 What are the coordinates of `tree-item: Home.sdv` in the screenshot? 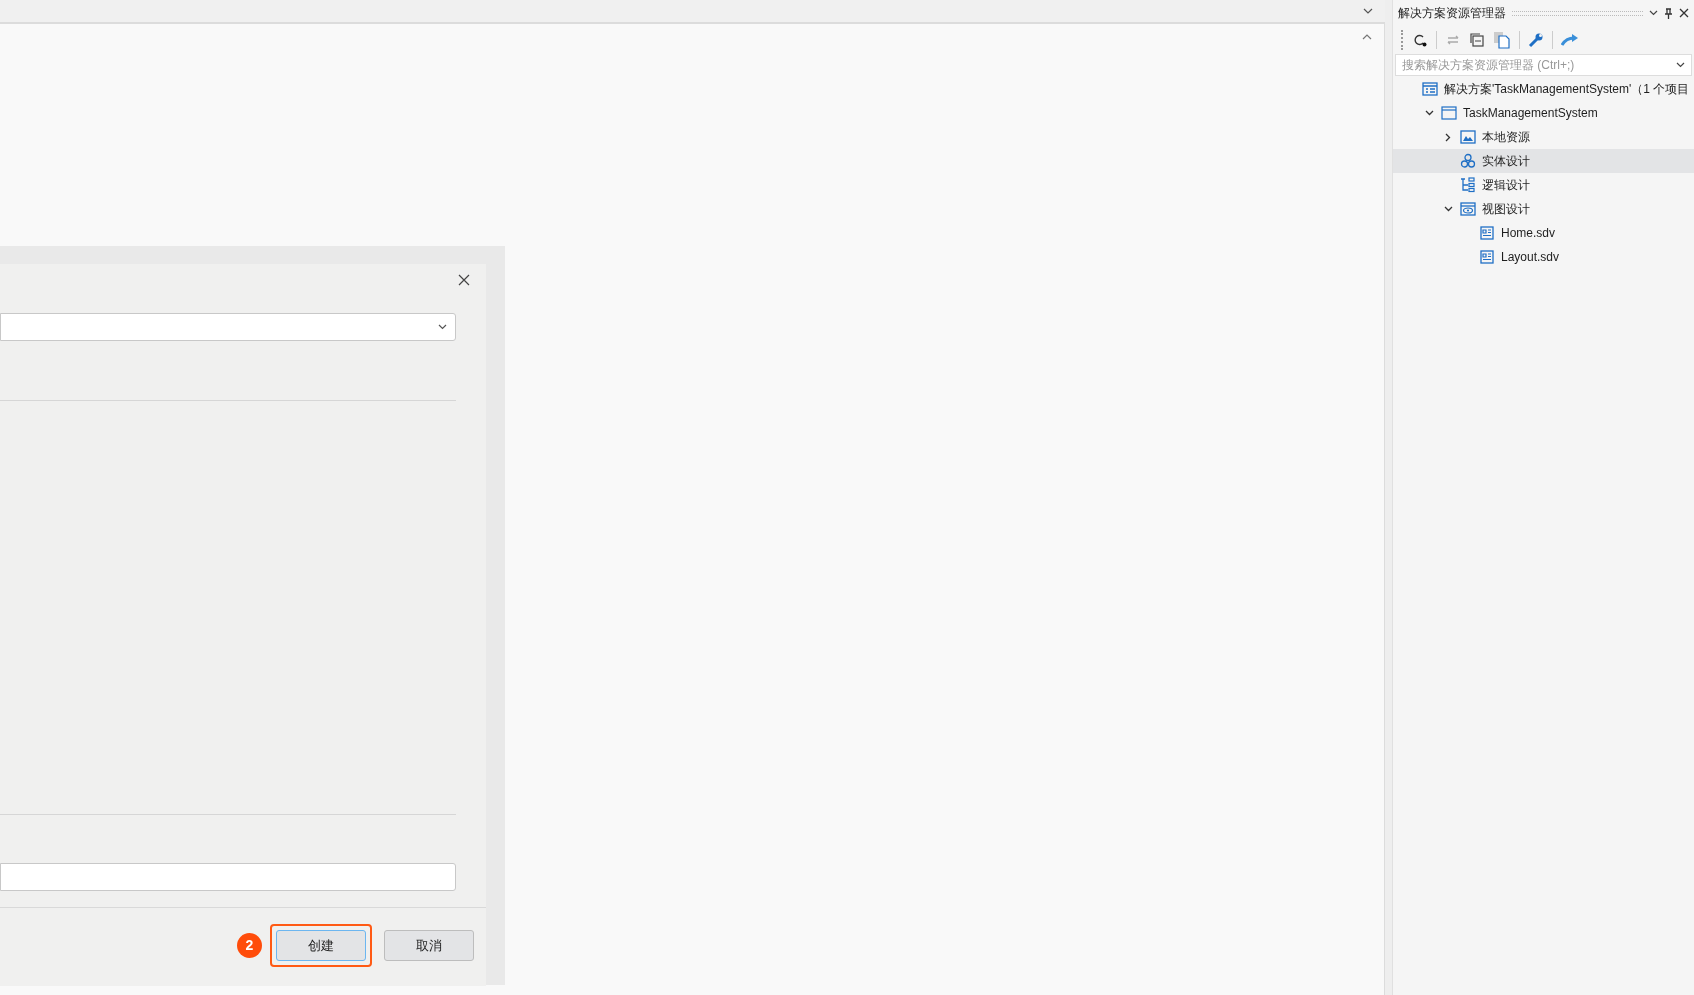 It's located at (1543, 233).